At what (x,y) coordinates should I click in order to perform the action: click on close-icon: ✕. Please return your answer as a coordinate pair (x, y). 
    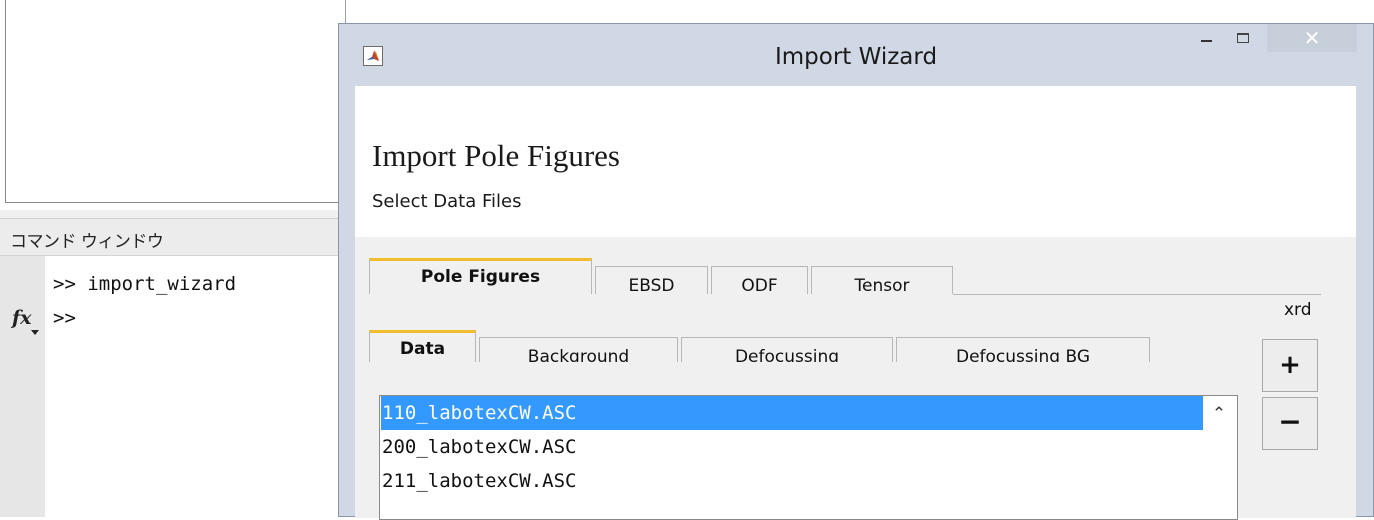
    Looking at the image, I should click on (1312, 38).